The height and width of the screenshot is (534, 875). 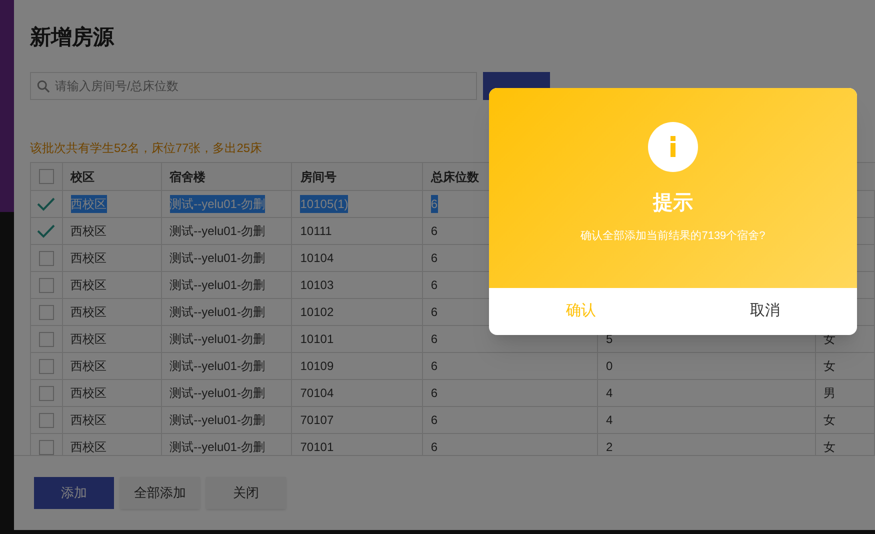 What do you see at coordinates (317, 258) in the screenshot?
I see `table-cell-text: 10104` at bounding box center [317, 258].